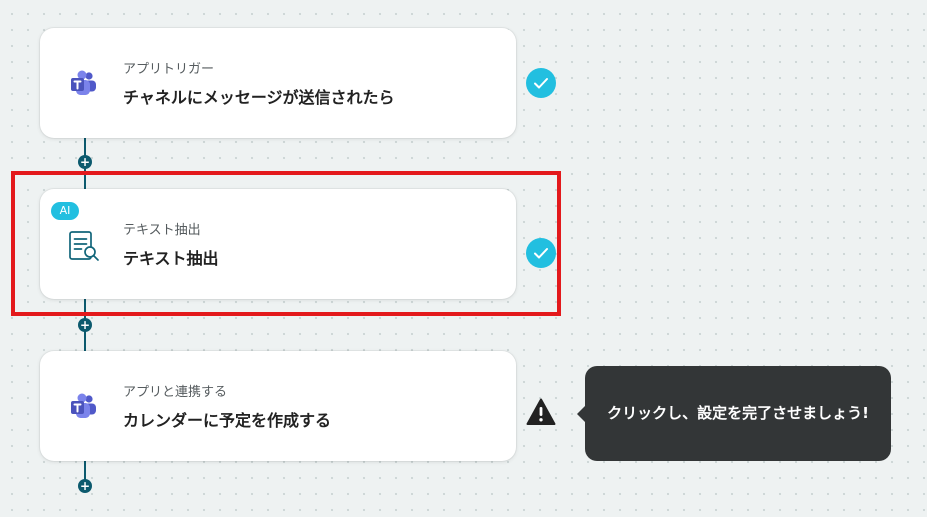 This screenshot has width=927, height=517. What do you see at coordinates (175, 392) in the screenshot?
I see `step-kind-label: アプリと連携する` at bounding box center [175, 392].